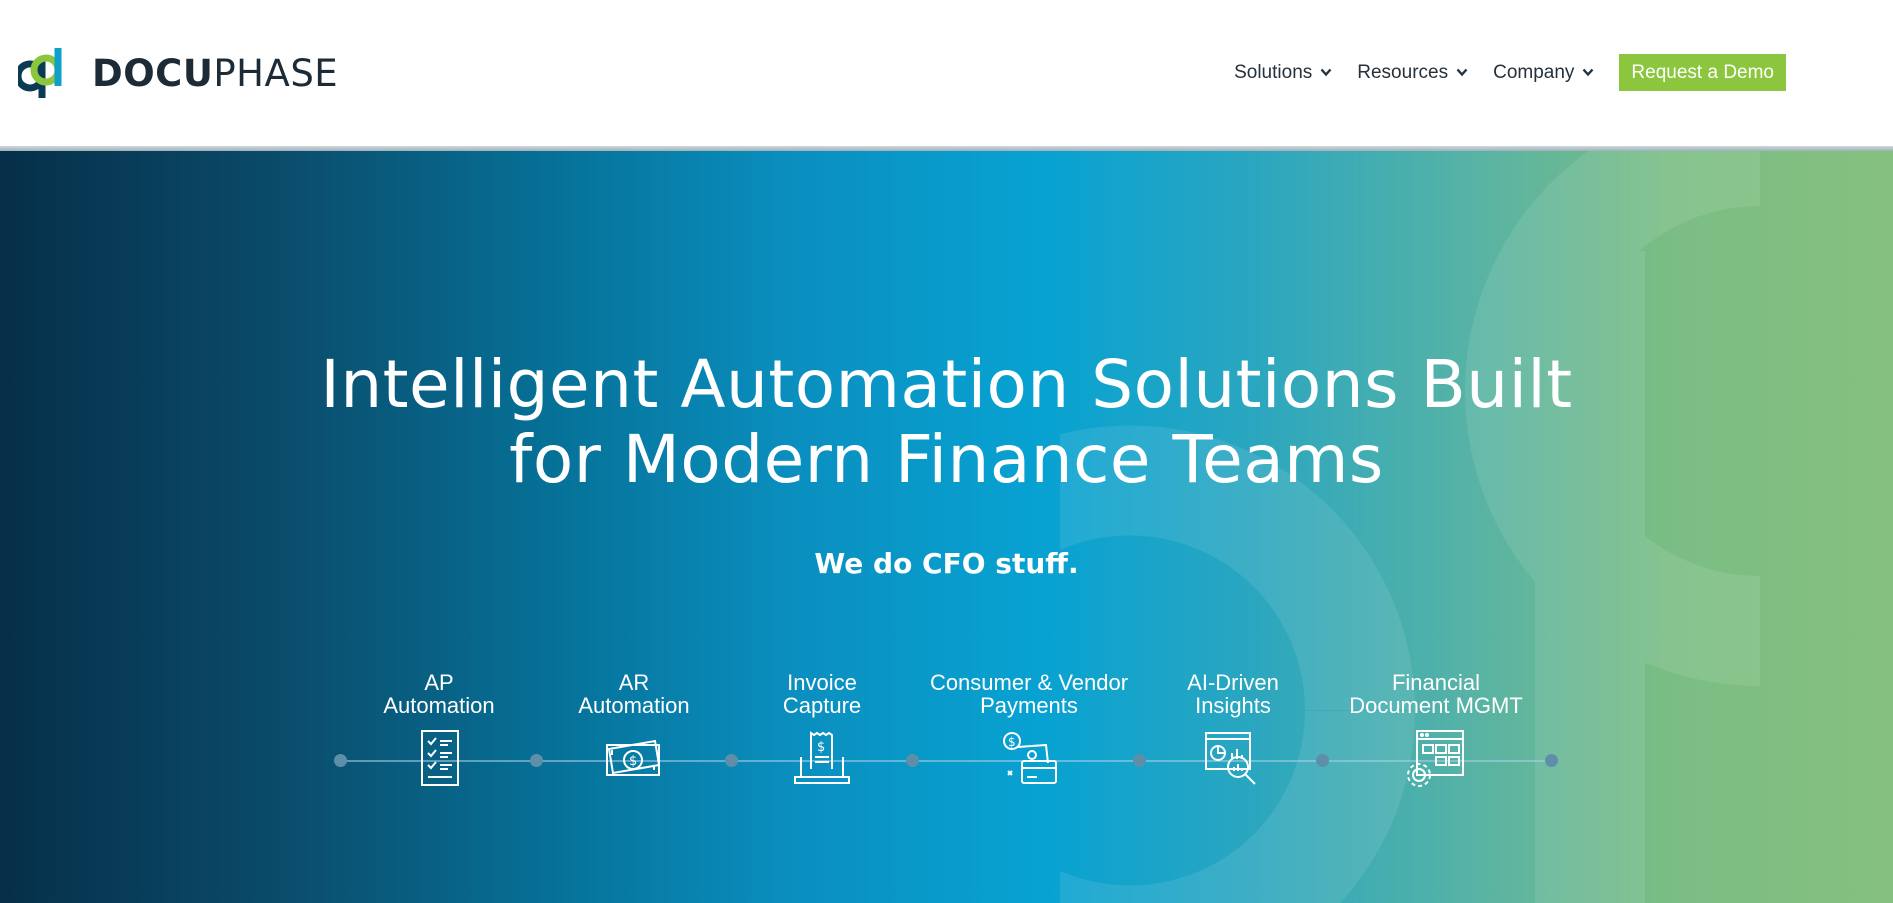  What do you see at coordinates (946, 384) in the screenshot?
I see `hero-headline-line1: Intelligent Automation Solutions Built` at bounding box center [946, 384].